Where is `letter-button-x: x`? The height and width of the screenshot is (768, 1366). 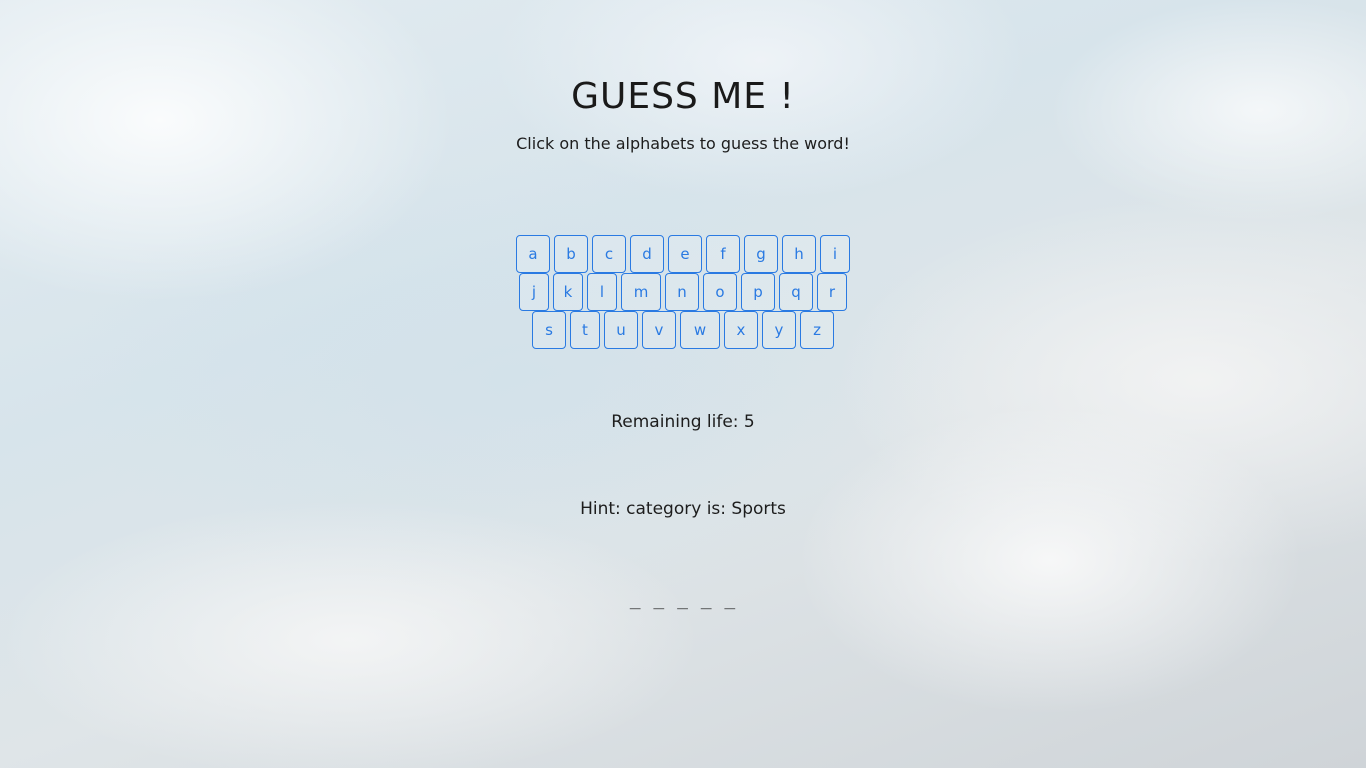
letter-button-x: x is located at coordinates (741, 330).